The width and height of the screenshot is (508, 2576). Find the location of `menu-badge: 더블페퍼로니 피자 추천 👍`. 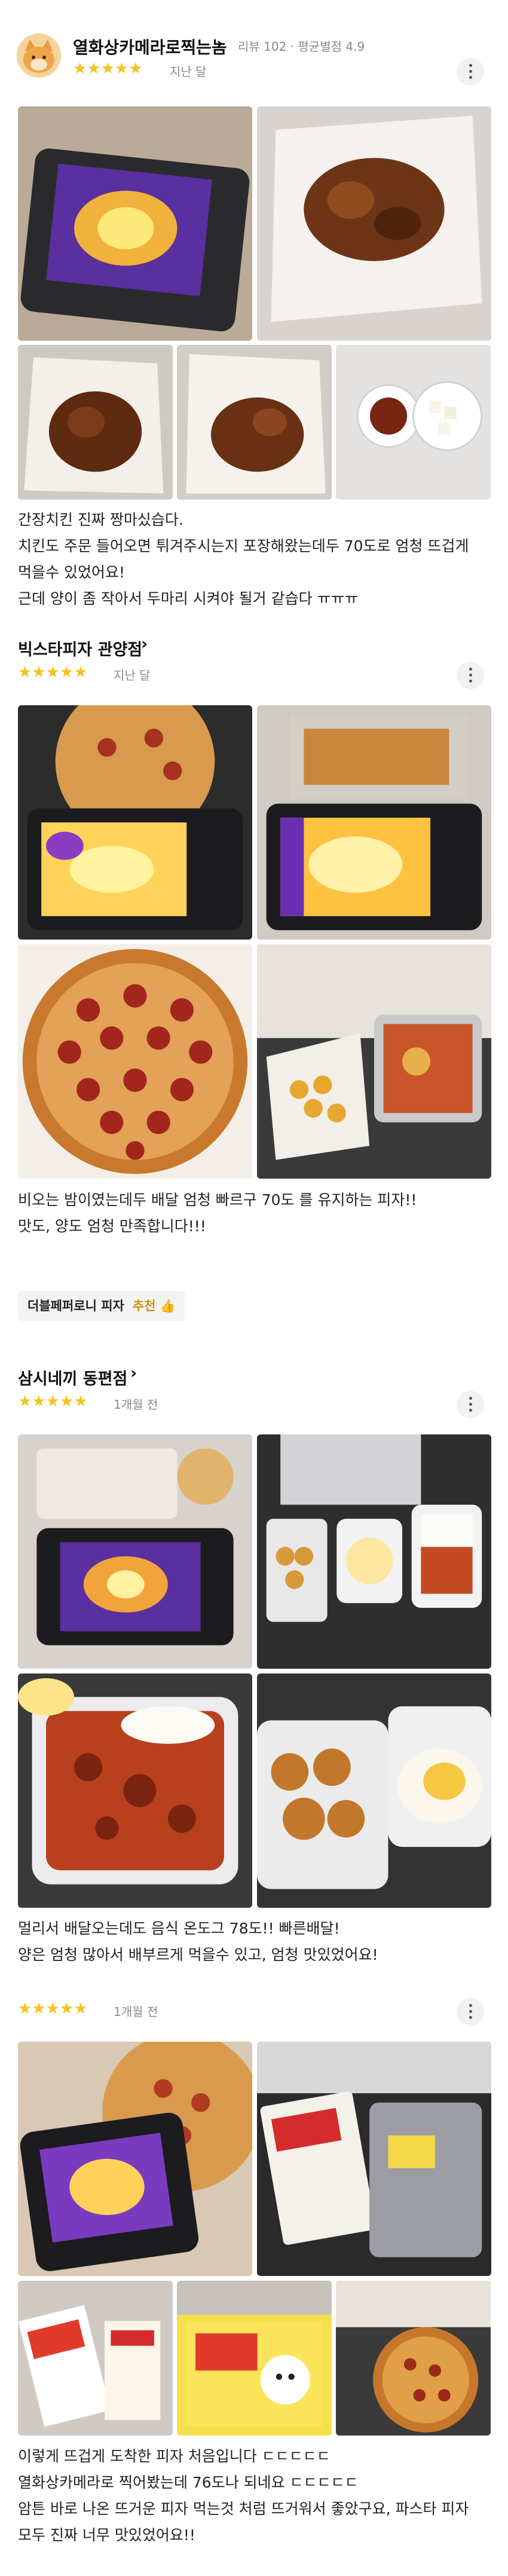

menu-badge: 더블페퍼로니 피자 추천 👍 is located at coordinates (101, 1306).